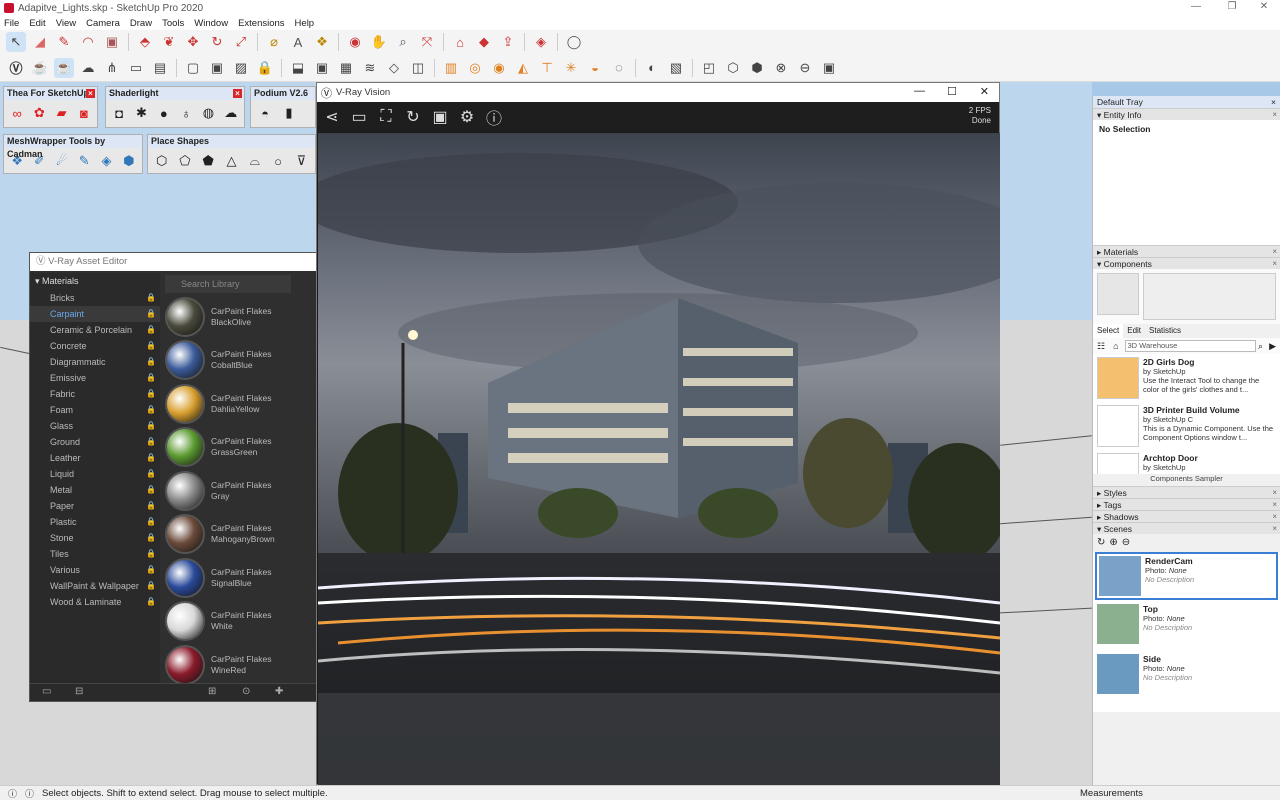  Describe the element at coordinates (355, 42) in the screenshot. I see `orbit-tool-icon: ◉` at that location.